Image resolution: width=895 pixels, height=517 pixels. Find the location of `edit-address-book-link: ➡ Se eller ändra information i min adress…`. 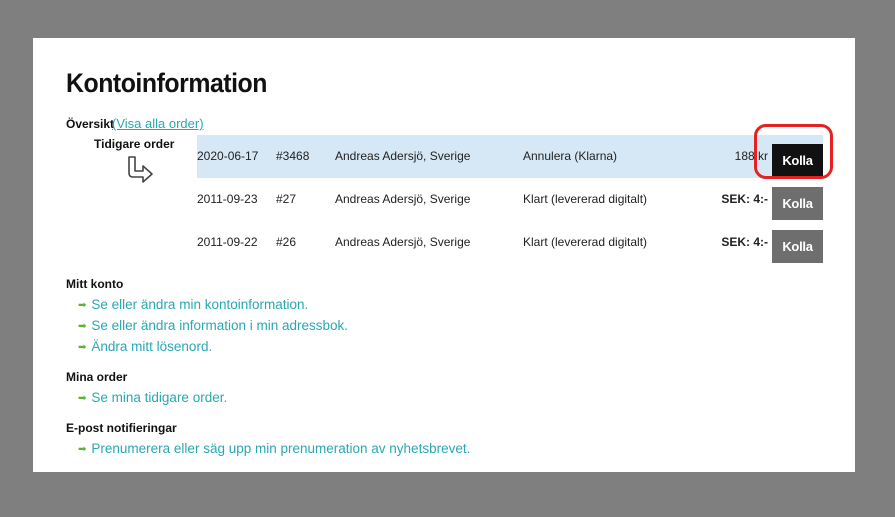

edit-address-book-link: ➡ Se eller ändra information i min adress… is located at coordinates (213, 325).